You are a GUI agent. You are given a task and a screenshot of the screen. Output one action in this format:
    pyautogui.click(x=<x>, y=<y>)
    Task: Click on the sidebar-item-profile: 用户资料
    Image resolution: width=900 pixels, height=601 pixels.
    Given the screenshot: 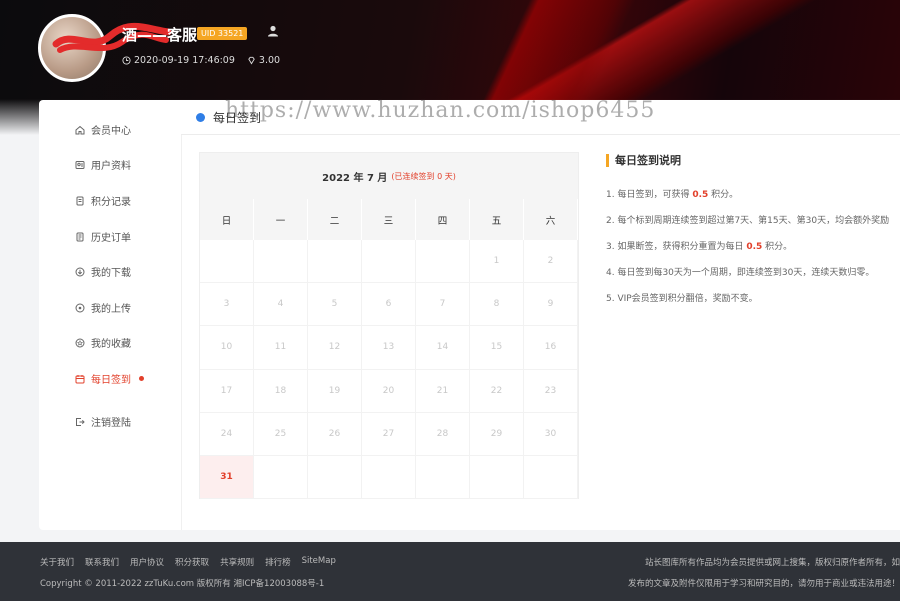 What is the action you would take?
    pyautogui.click(x=103, y=164)
    